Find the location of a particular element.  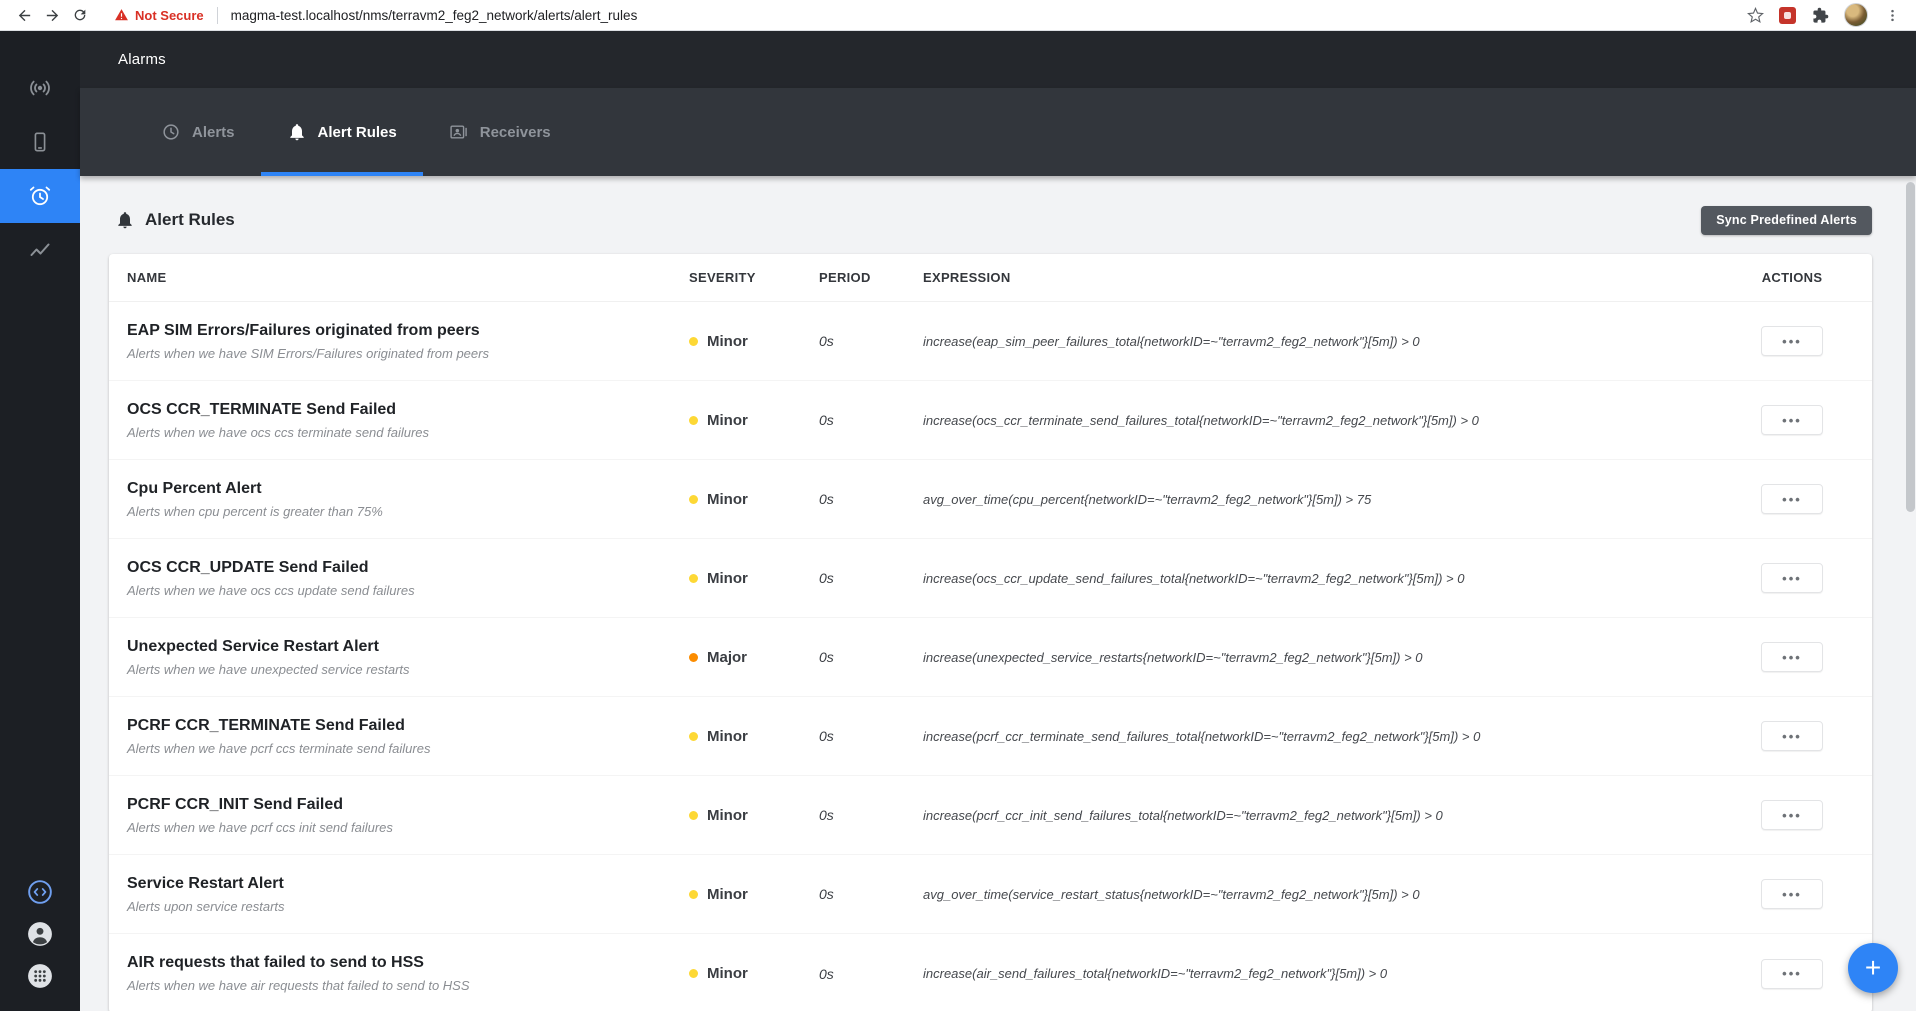

sidebar-grid-button is located at coordinates (40, 976).